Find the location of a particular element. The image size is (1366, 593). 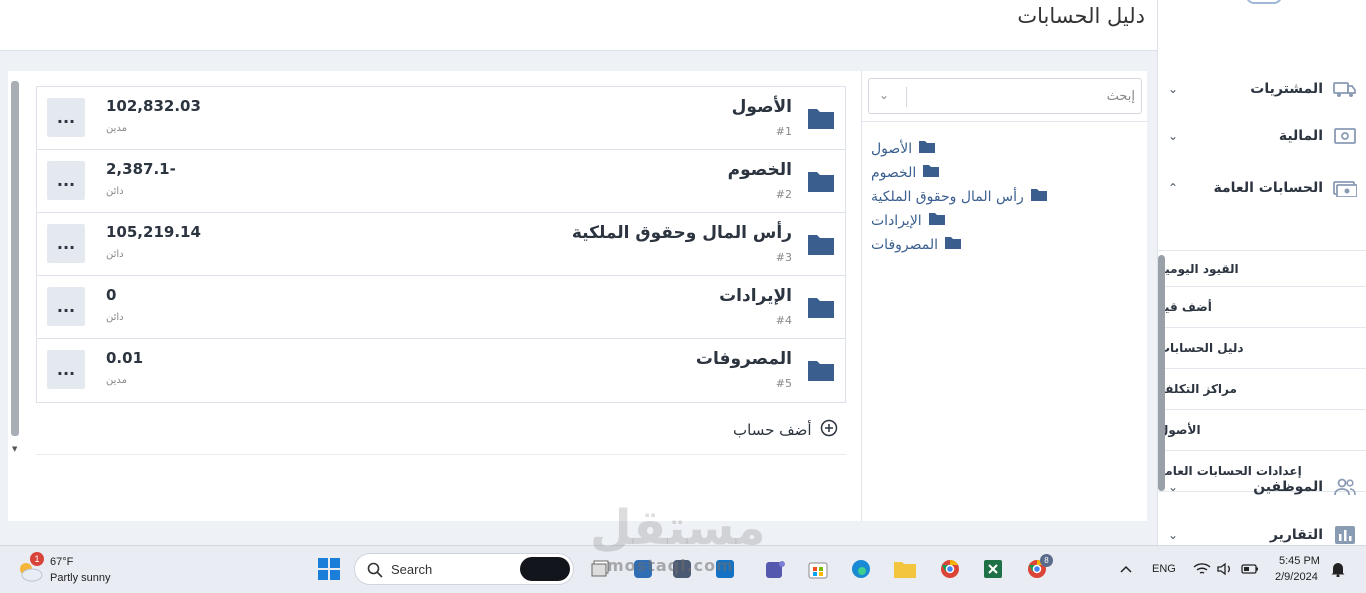

sidebar-item-finance: المالية ⌄ is located at coordinates (1262, 136).